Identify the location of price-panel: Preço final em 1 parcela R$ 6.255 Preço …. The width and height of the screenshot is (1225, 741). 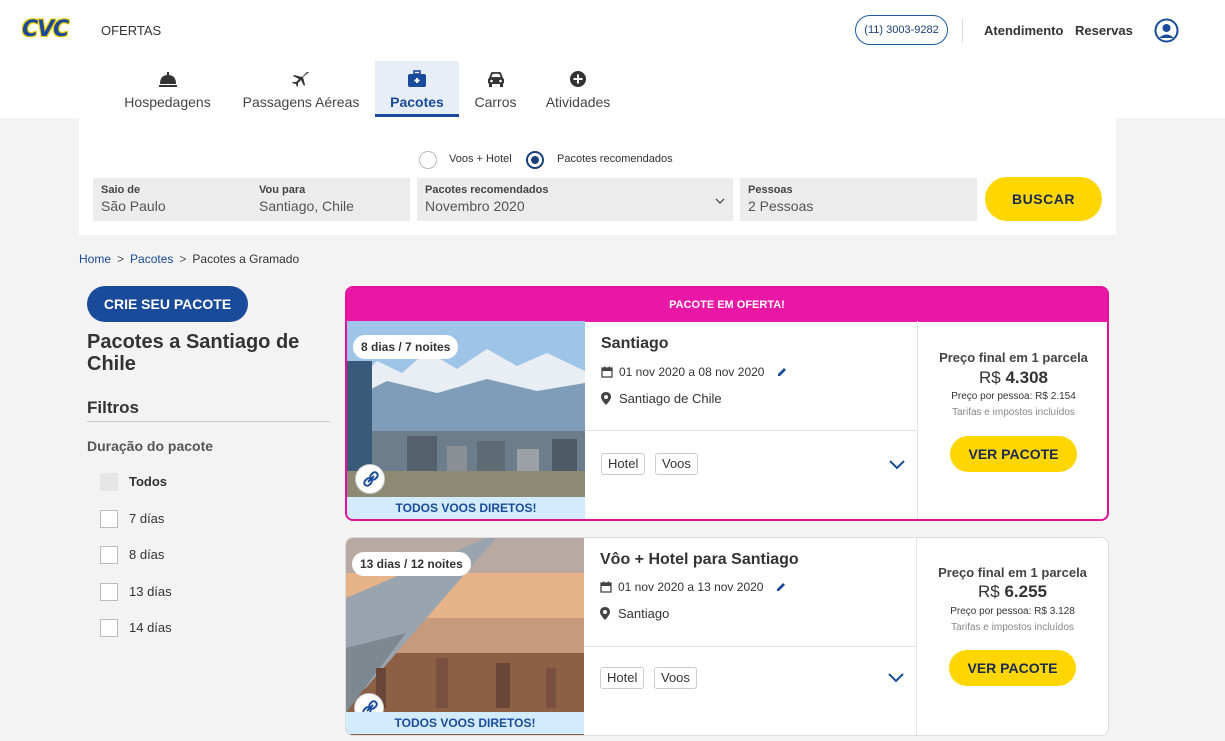
(1012, 636).